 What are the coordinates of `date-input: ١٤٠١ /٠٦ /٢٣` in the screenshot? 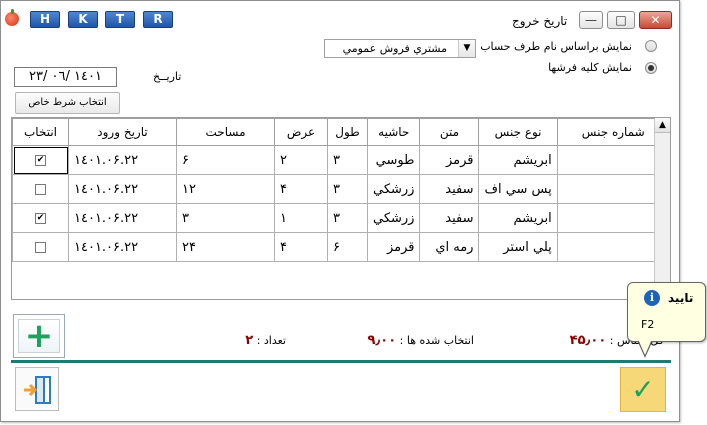 It's located at (65, 77).